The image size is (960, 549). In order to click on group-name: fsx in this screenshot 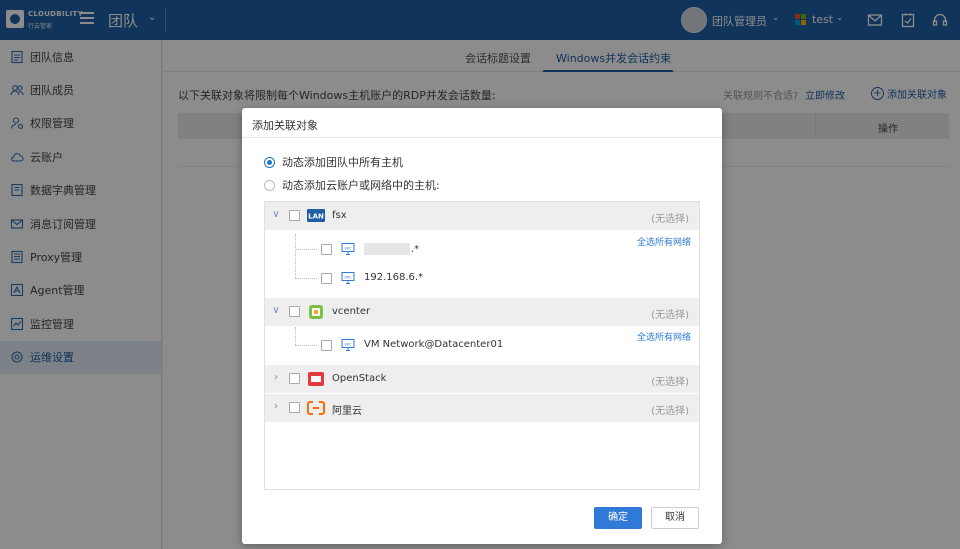, I will do `click(339, 215)`.